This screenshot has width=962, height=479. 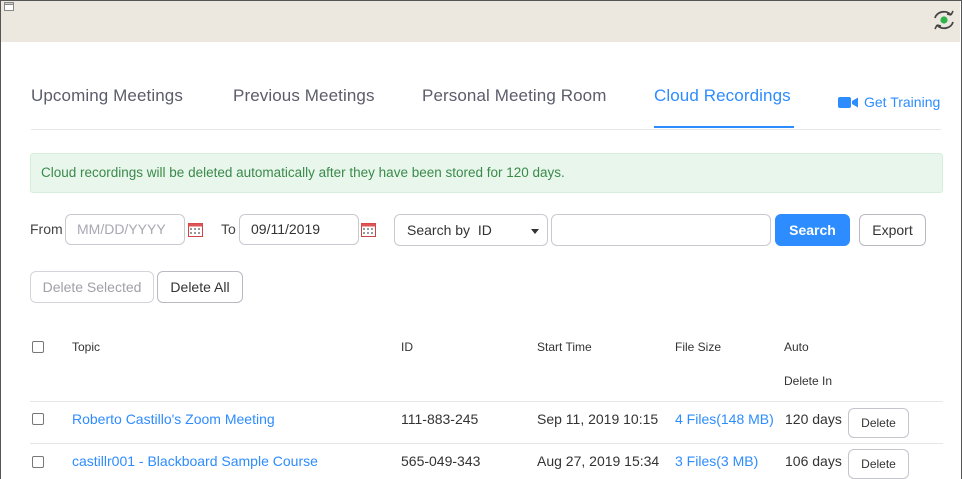 I want to click on select-all-checkbox, so click(x=38, y=347).